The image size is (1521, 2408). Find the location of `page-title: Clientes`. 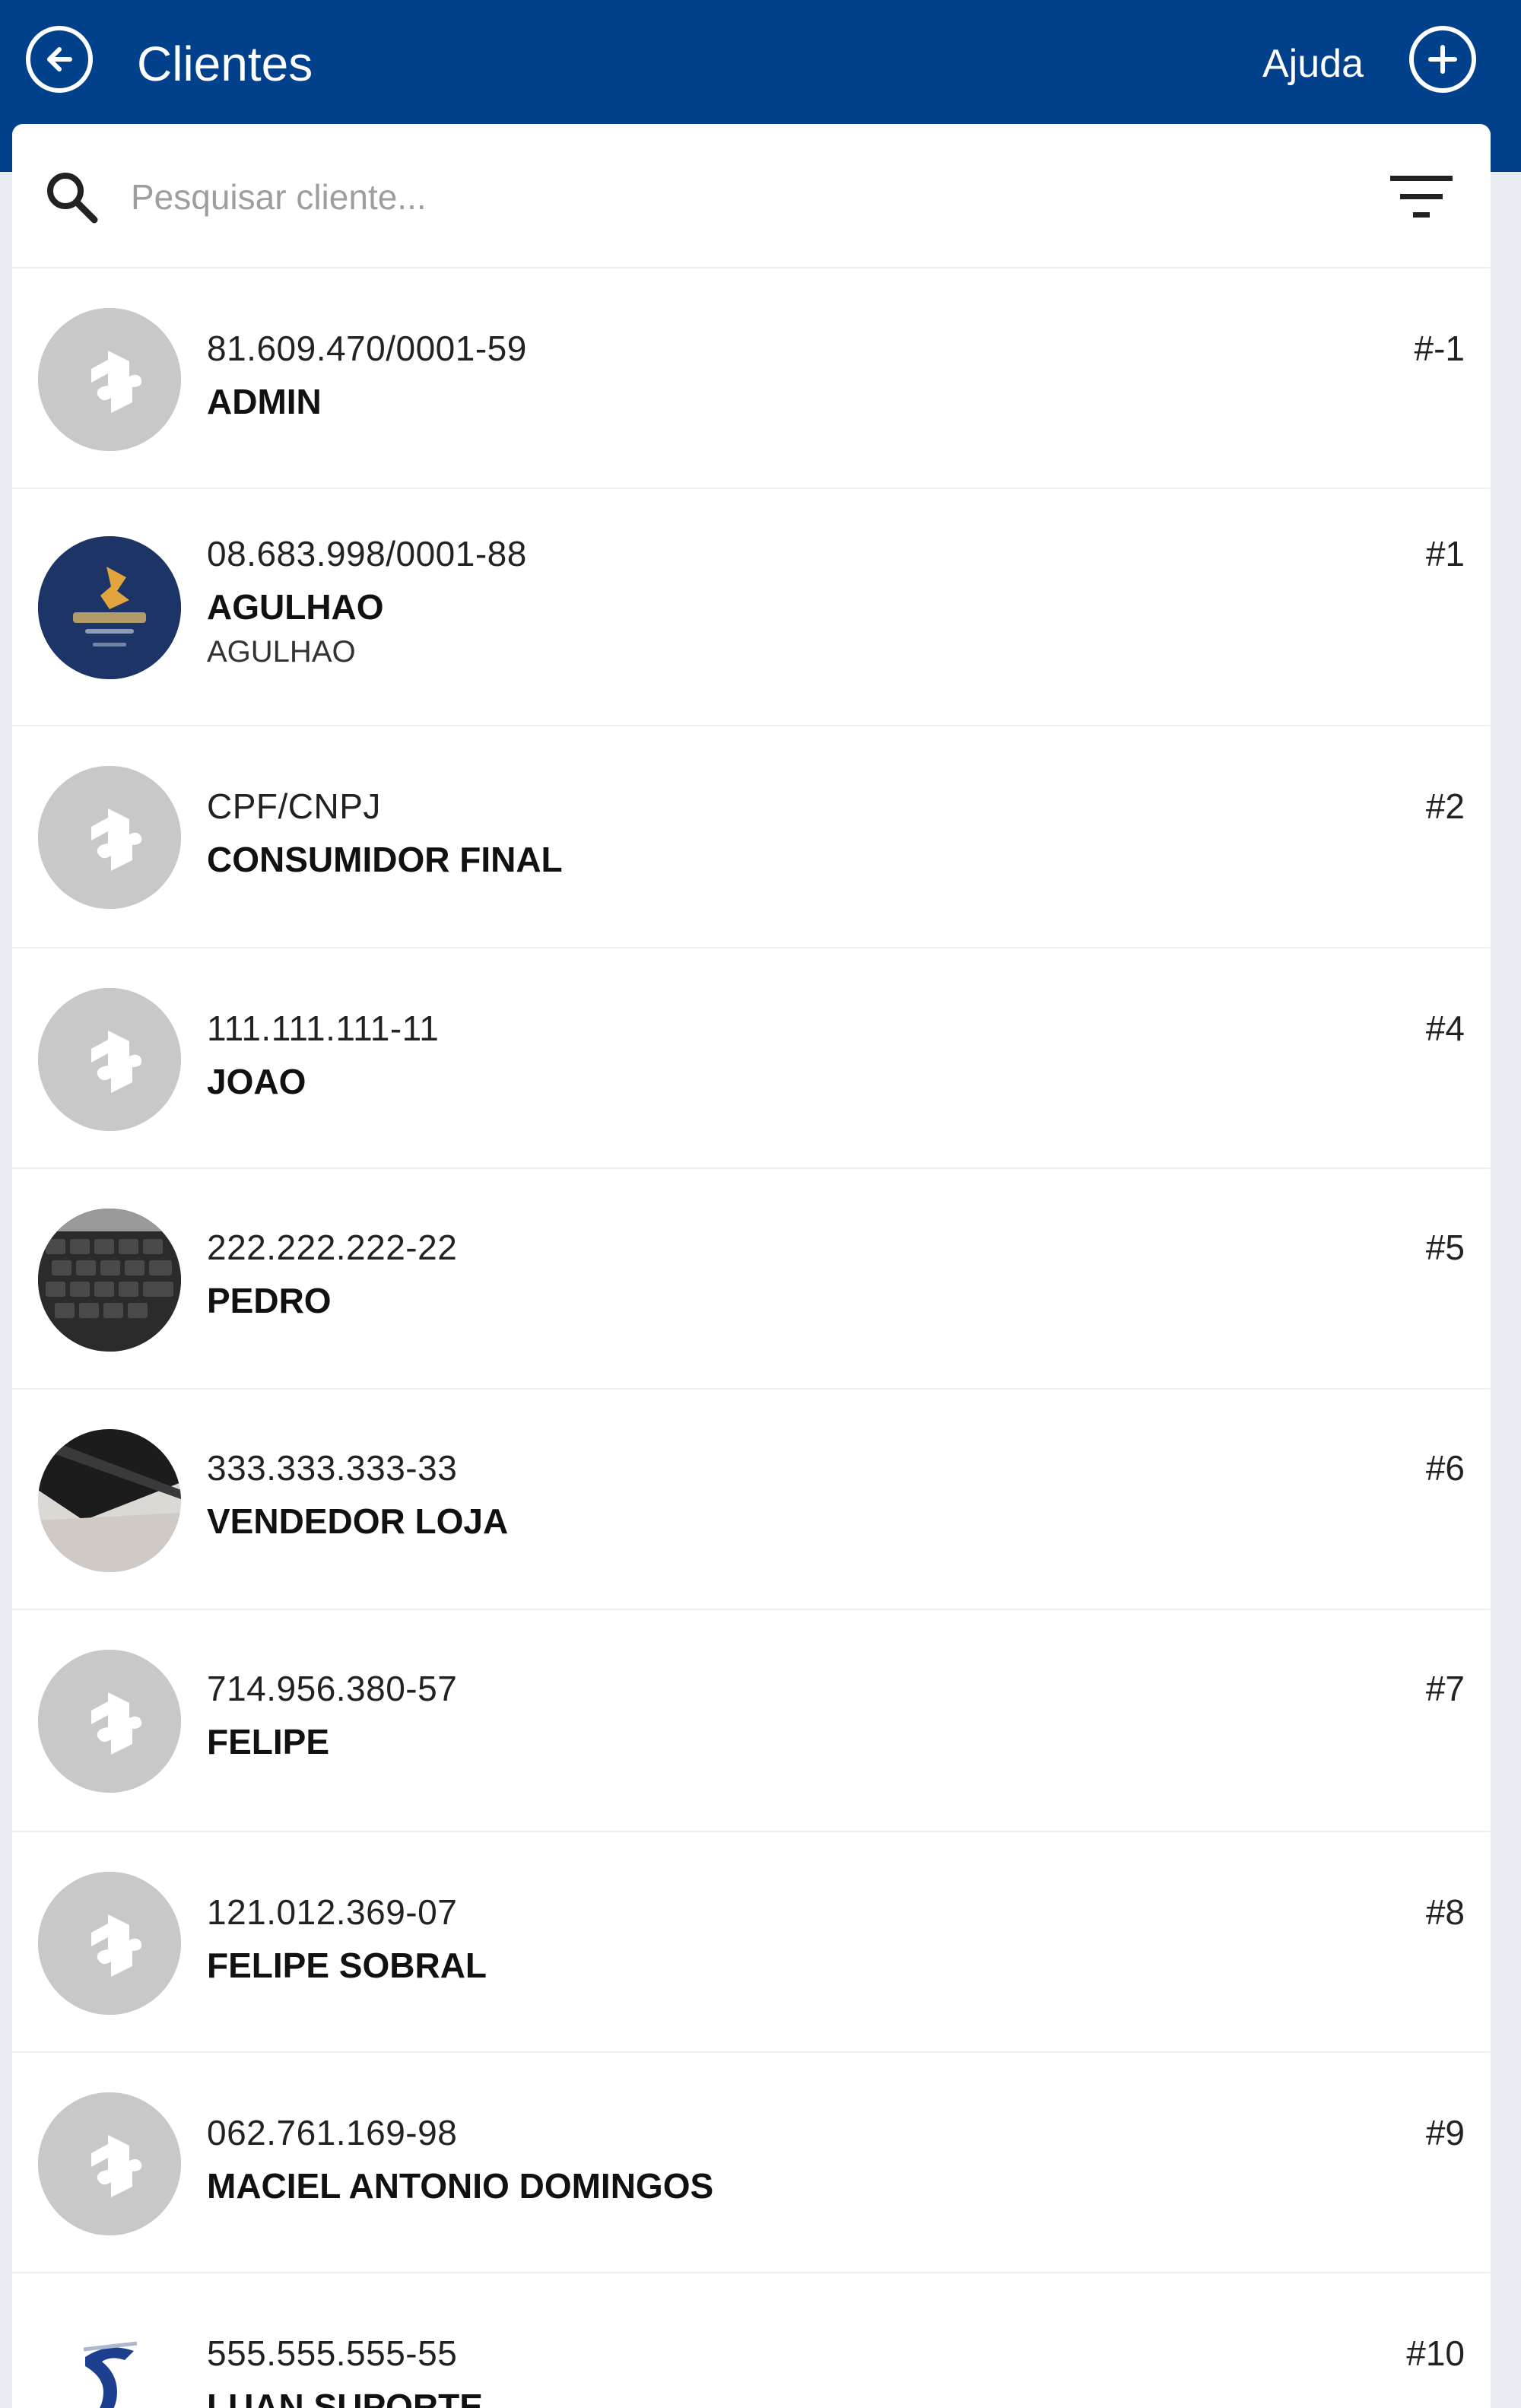

page-title: Clientes is located at coordinates (225, 64).